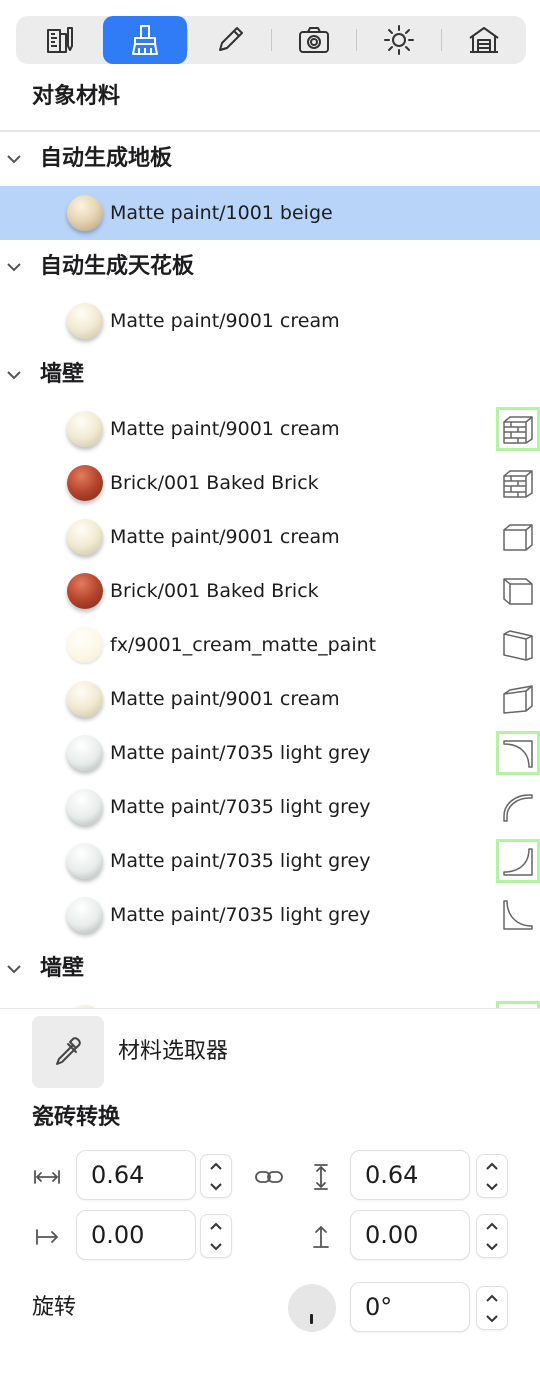  I want to click on wall-end-face-icon, so click(518, 699).